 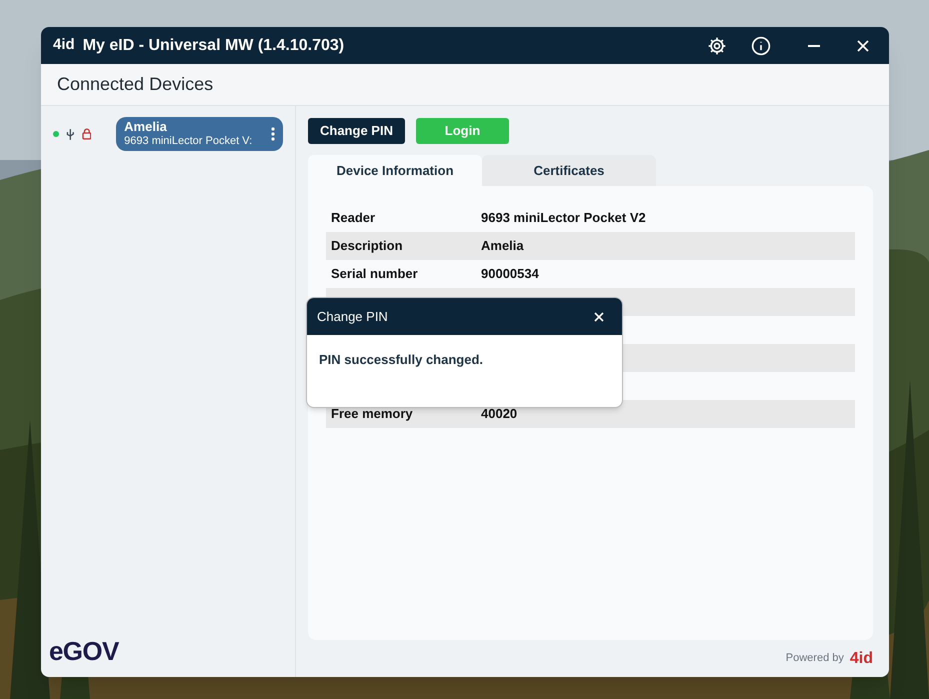 What do you see at coordinates (273, 134) in the screenshot?
I see `more-icon` at bounding box center [273, 134].